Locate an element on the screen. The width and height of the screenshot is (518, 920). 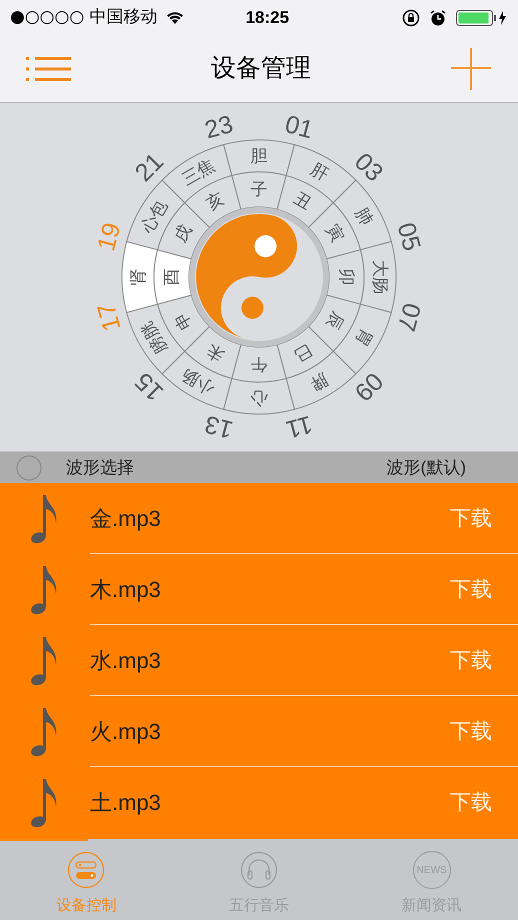
hour-label: 19 is located at coordinates (109, 237).